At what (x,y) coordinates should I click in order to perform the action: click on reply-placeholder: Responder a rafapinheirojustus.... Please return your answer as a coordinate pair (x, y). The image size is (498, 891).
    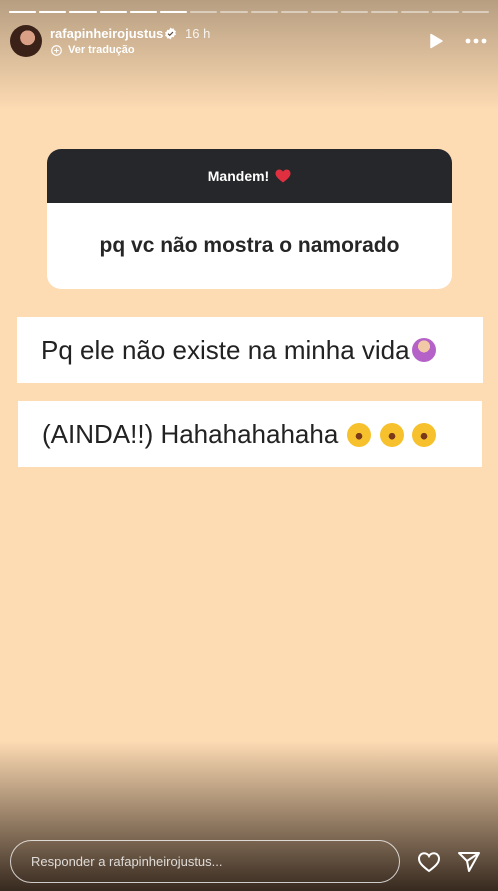
    Looking at the image, I should click on (127, 861).